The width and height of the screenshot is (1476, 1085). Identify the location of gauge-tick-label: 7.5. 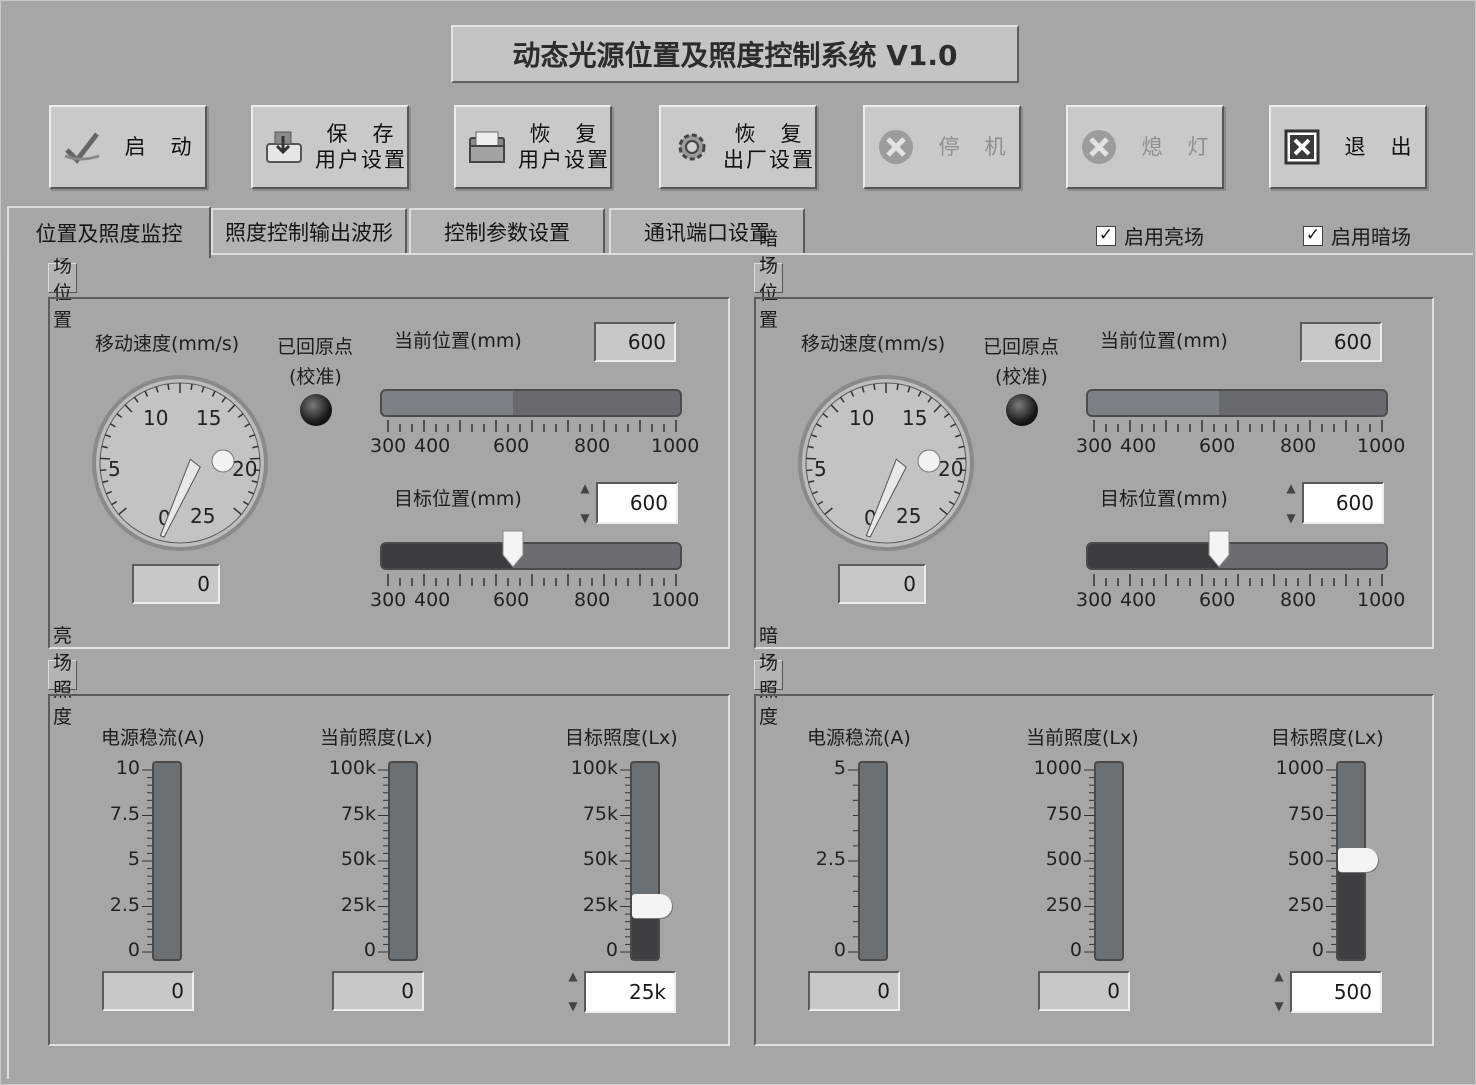
(124, 813).